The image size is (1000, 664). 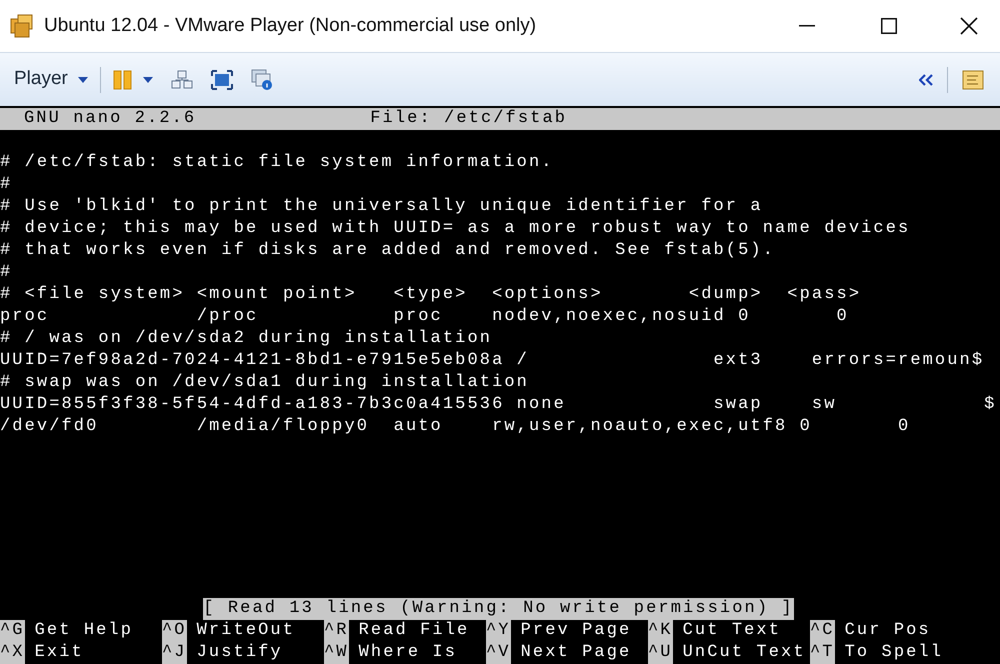 What do you see at coordinates (732, 631) in the screenshot?
I see `shortcut-label: Cut Text` at bounding box center [732, 631].